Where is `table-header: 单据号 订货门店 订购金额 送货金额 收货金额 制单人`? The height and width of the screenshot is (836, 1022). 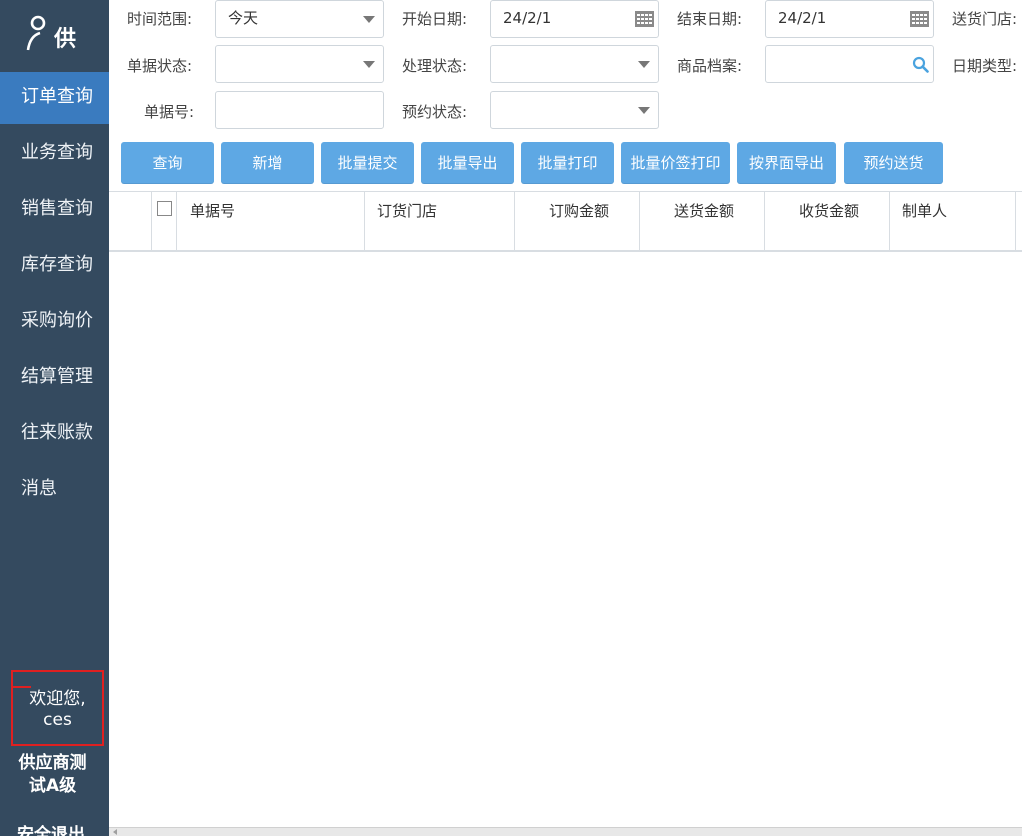
table-header: 单据号 订货门店 订购金额 送货金额 收货金额 制单人 is located at coordinates (565, 221).